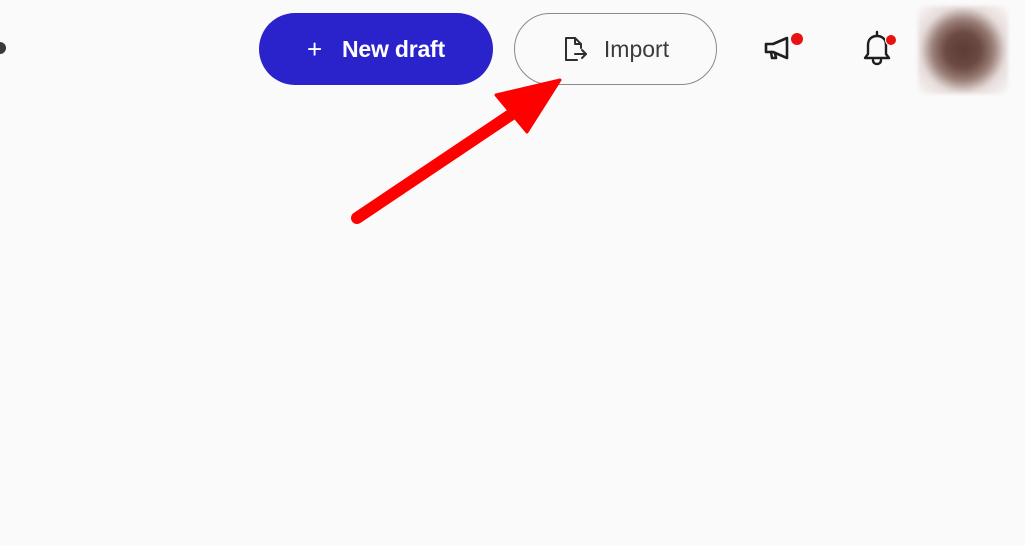 The height and width of the screenshot is (546, 1025). I want to click on announcements-button, so click(780, 48).